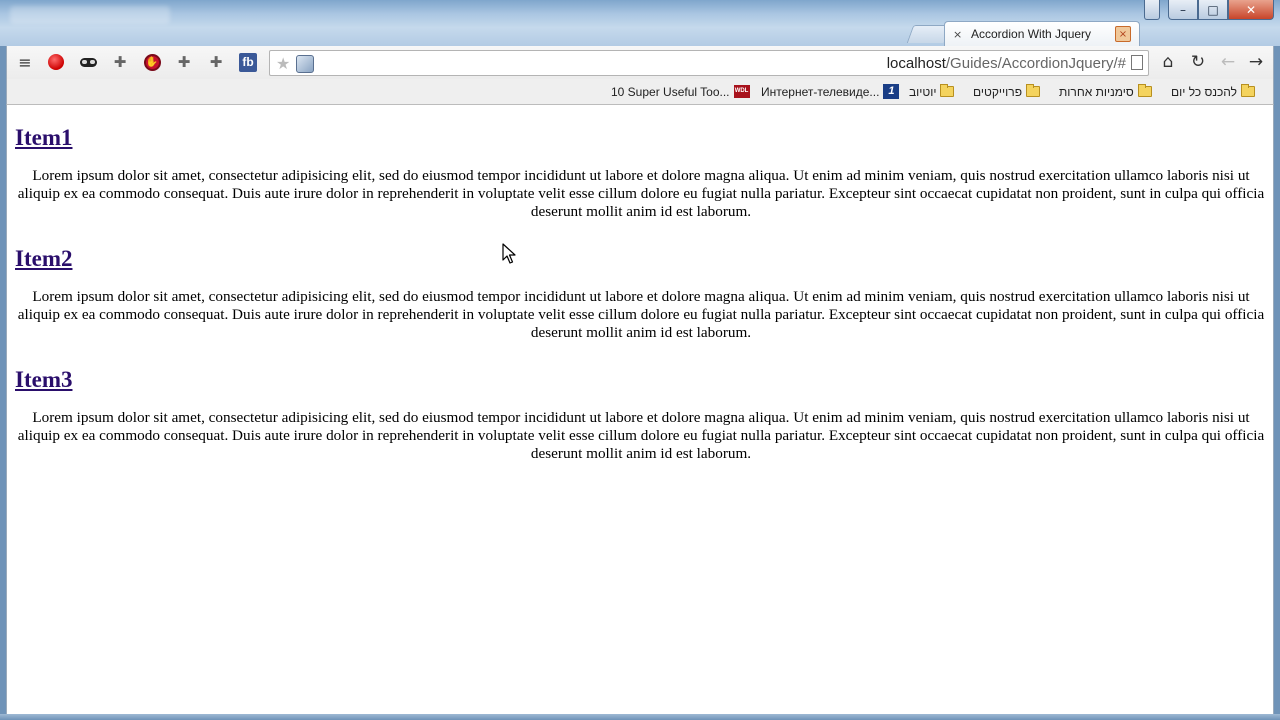  Describe the element at coordinates (509, 253) in the screenshot. I see `mouse-cursor-icon` at that location.